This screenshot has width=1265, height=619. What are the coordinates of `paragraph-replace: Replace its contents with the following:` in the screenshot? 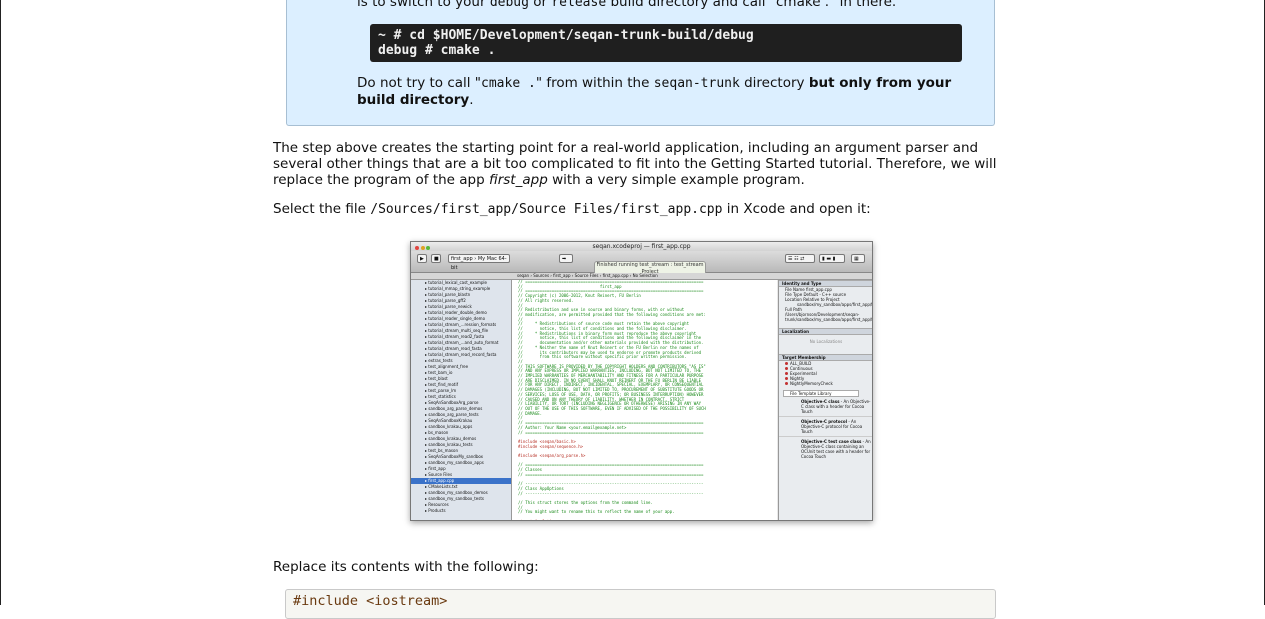 It's located at (635, 567).